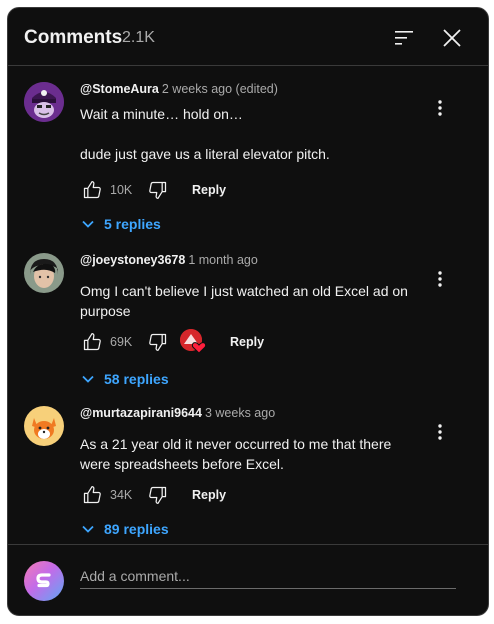 The image size is (494, 624). What do you see at coordinates (138, 37) in the screenshot?
I see `comments-count: 2.1K` at bounding box center [138, 37].